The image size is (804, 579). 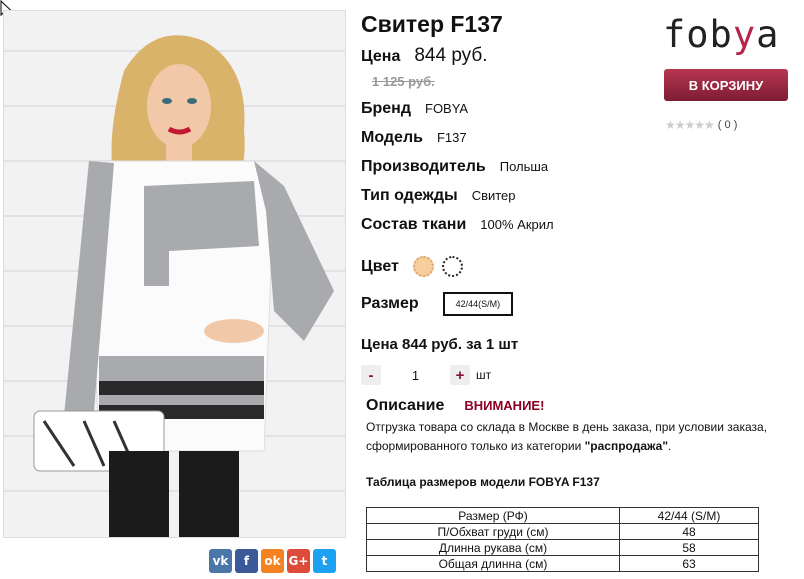 I want to click on attr-value: FOBYA, so click(x=447, y=108).